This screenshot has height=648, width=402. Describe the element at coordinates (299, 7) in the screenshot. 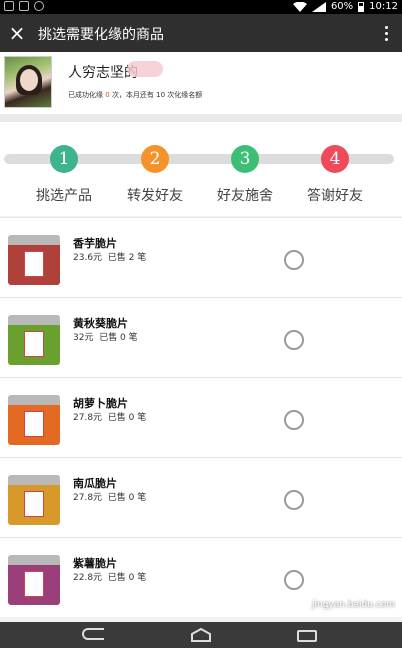

I see `wifi-icon` at that location.